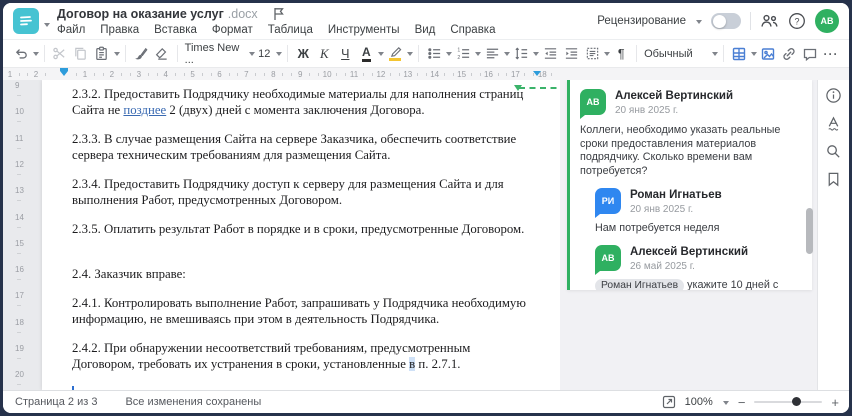 This screenshot has width=852, height=416. Describe the element at coordinates (366, 54) in the screenshot. I see `font-color-button: А` at that location.